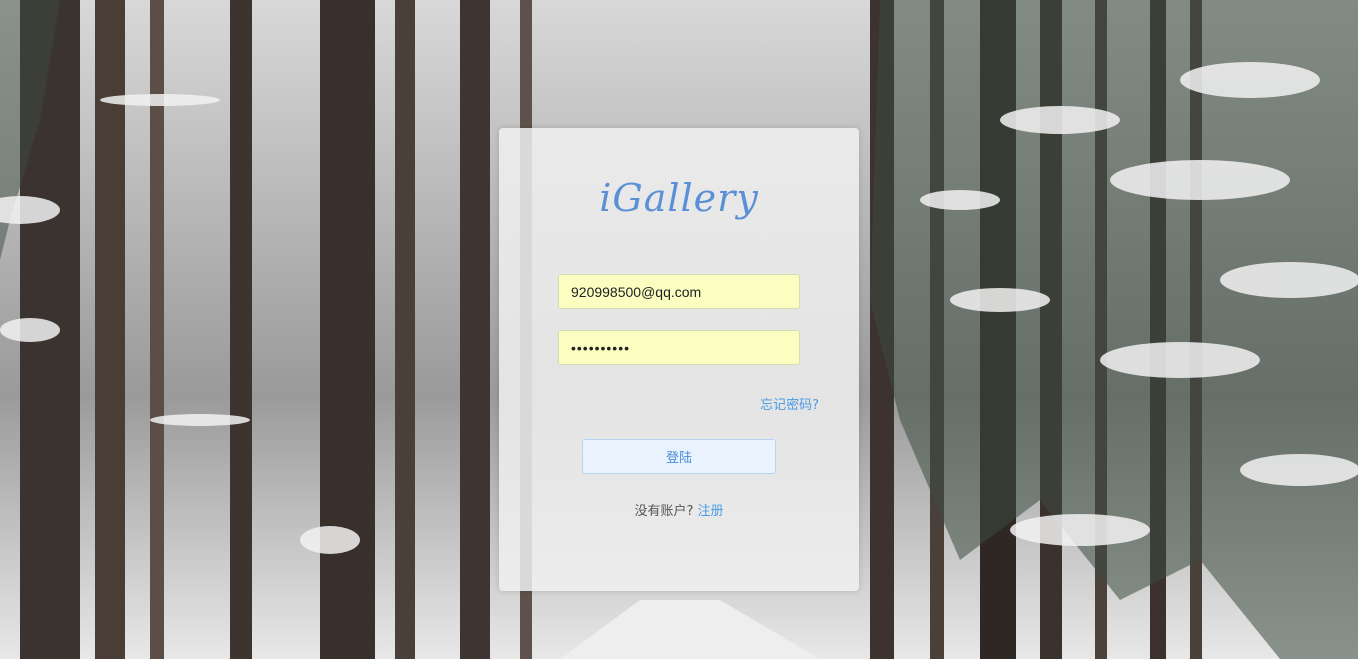  Describe the element at coordinates (679, 456) in the screenshot. I see `login-button: 登陆` at that location.